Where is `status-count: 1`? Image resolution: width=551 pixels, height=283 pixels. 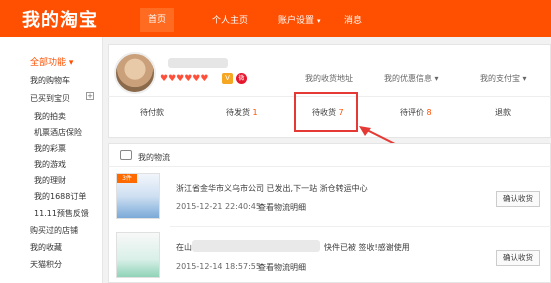
status-count: 1 is located at coordinates (255, 112).